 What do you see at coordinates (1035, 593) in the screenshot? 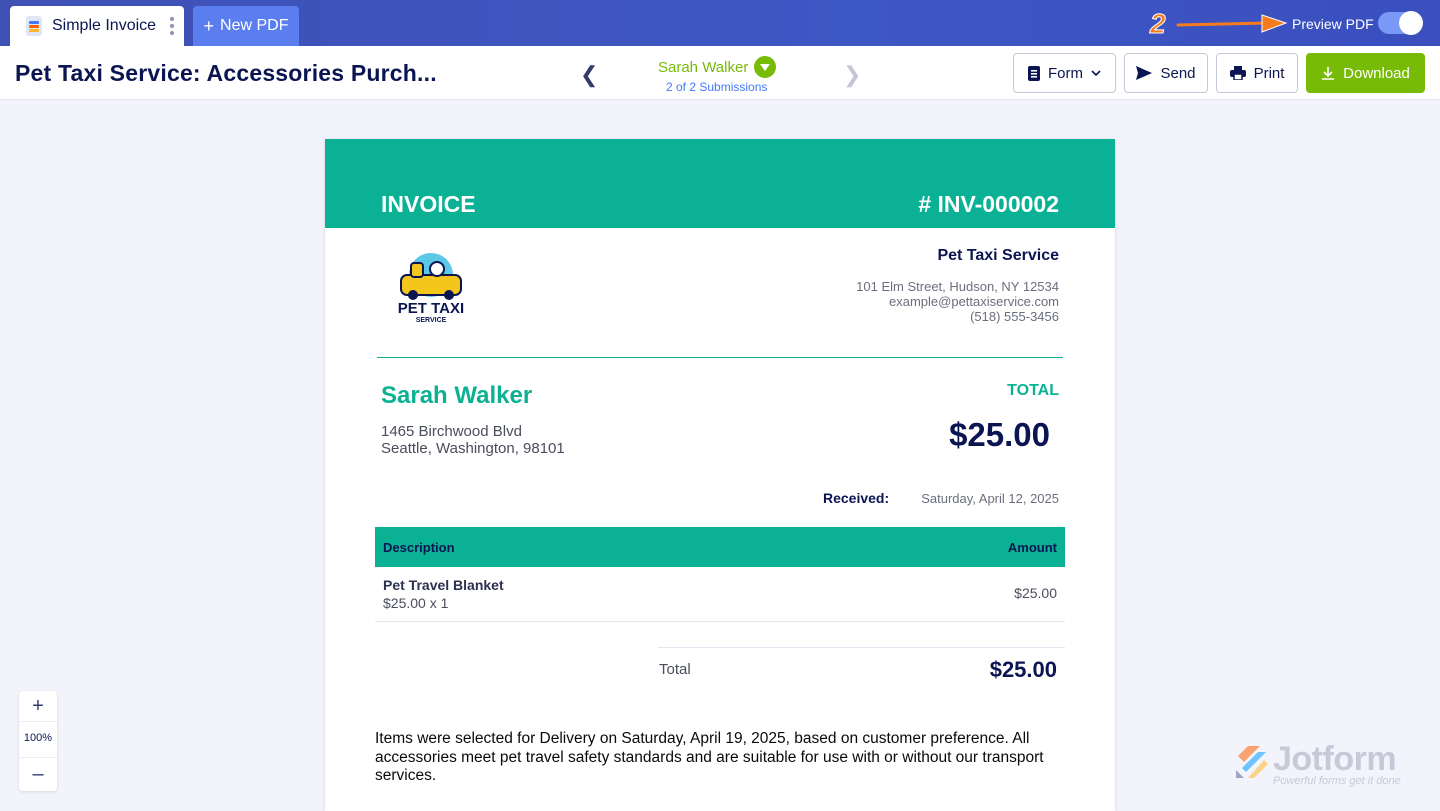
I see `item-amount: $25.00` at bounding box center [1035, 593].